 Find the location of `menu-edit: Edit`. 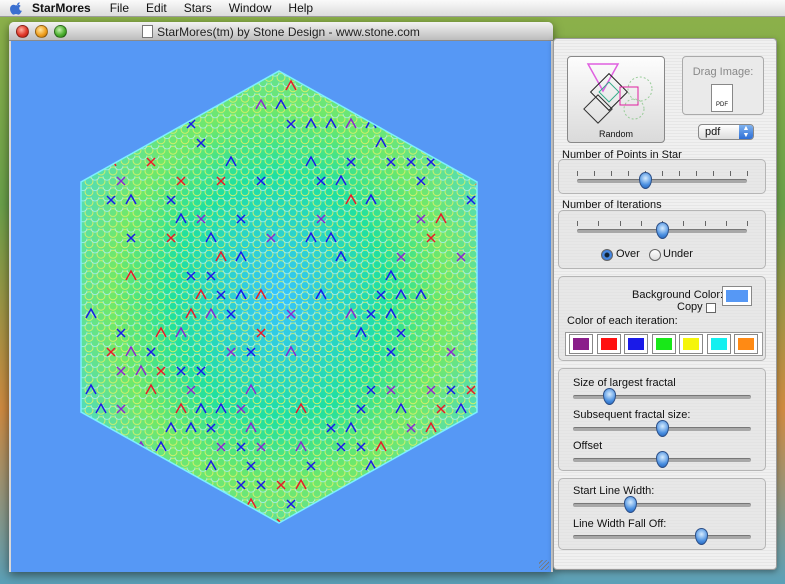

menu-edit: Edit is located at coordinates (156, 8).